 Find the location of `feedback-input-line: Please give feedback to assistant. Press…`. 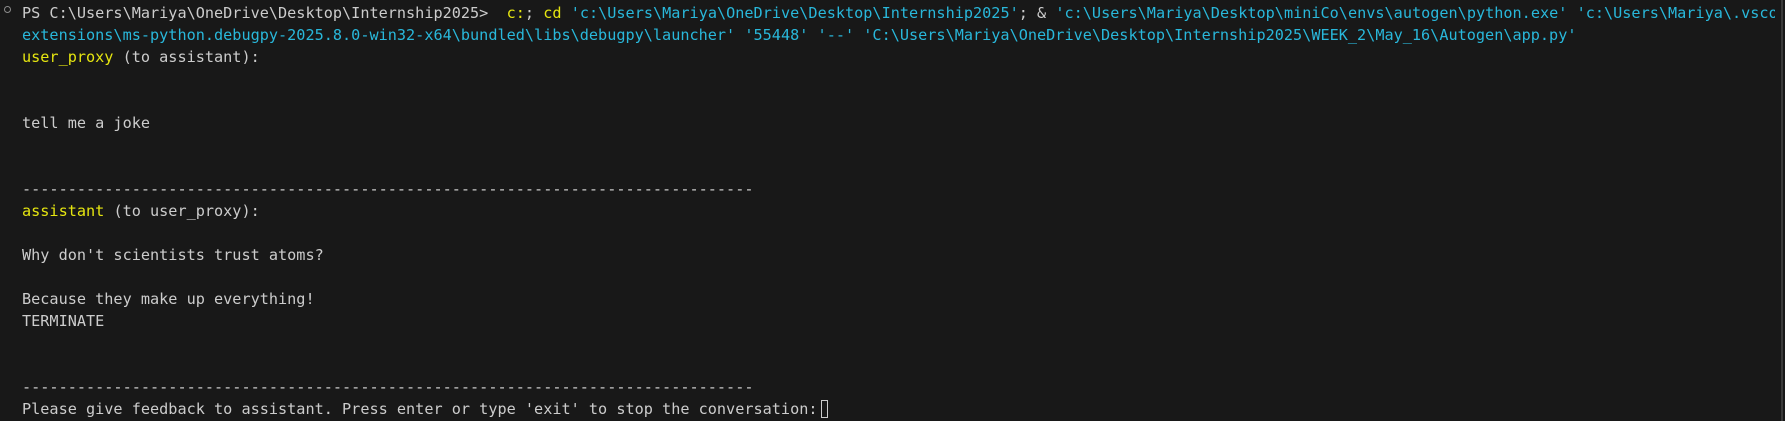

feedback-input-line: Please give feedback to assistant. Press… is located at coordinates (903, 409).